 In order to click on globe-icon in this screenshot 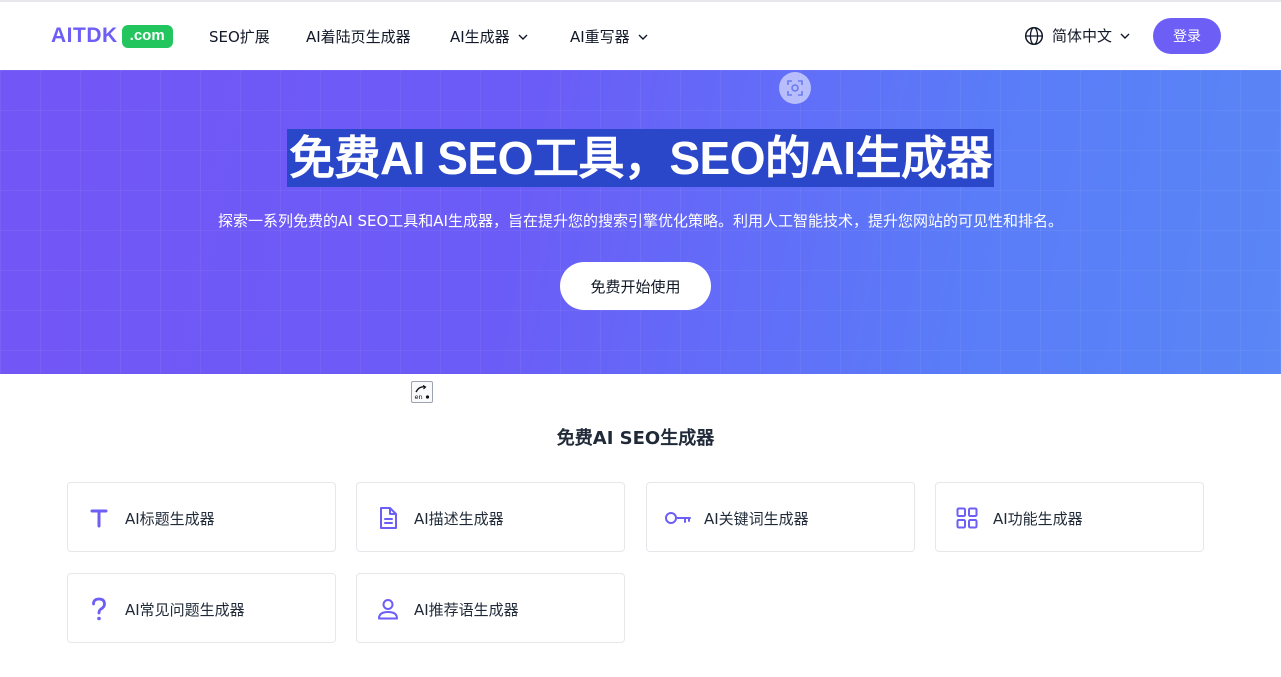, I will do `click(1034, 35)`.